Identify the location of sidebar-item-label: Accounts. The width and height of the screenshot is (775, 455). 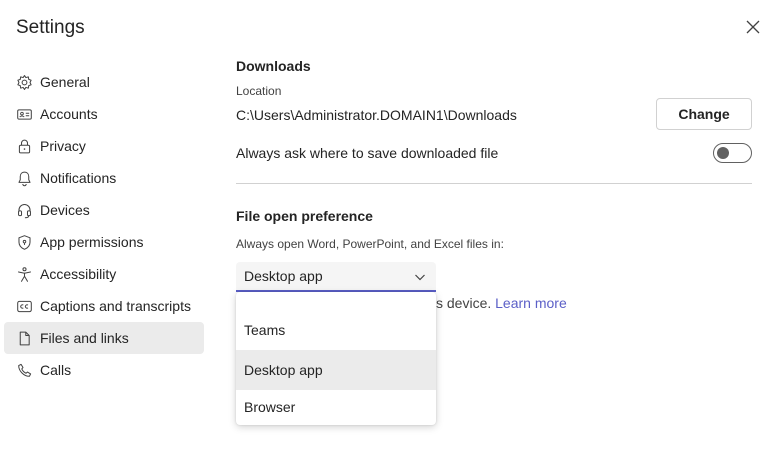
(69, 114).